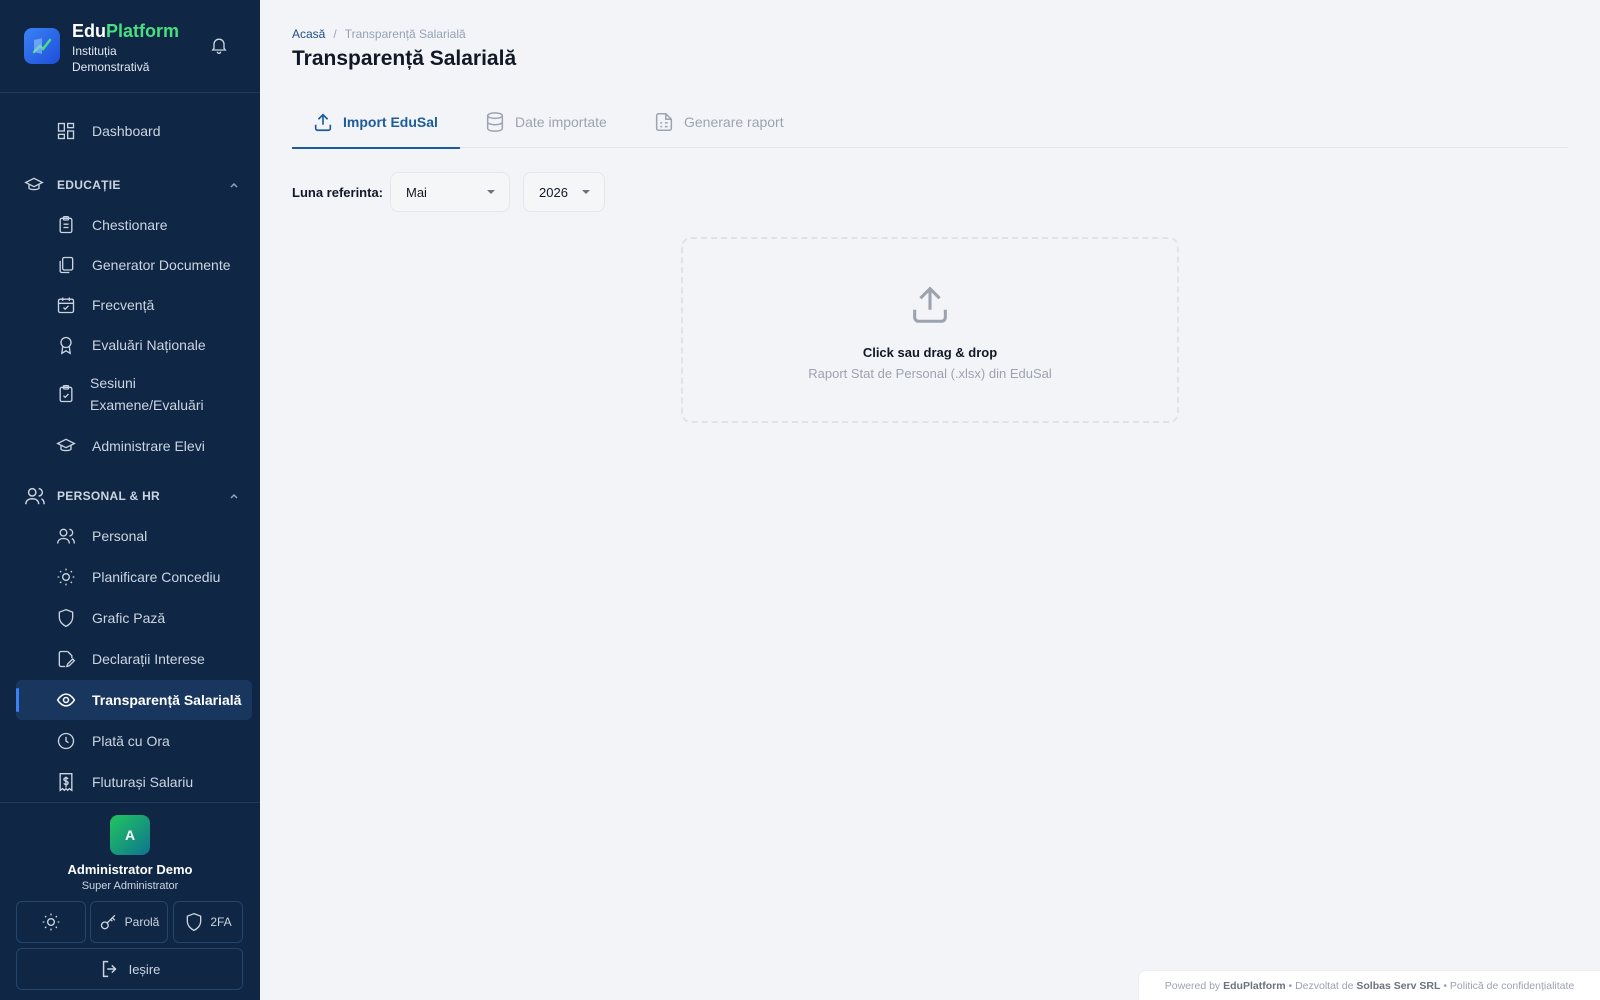 Image resolution: width=1600 pixels, height=1000 pixels. I want to click on theme-toggle-button, so click(51, 922).